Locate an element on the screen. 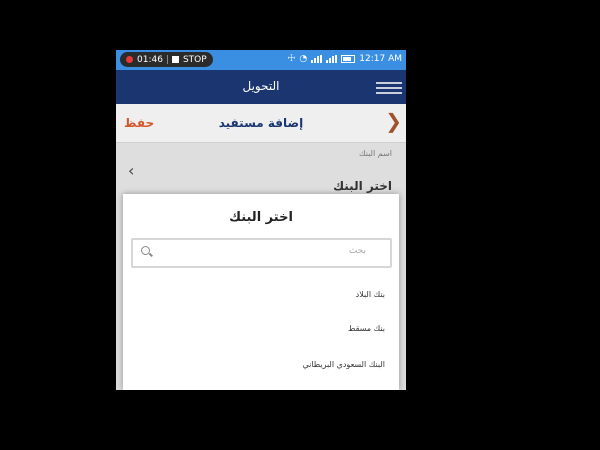 The image size is (600, 450). divider is located at coordinates (167, 59).